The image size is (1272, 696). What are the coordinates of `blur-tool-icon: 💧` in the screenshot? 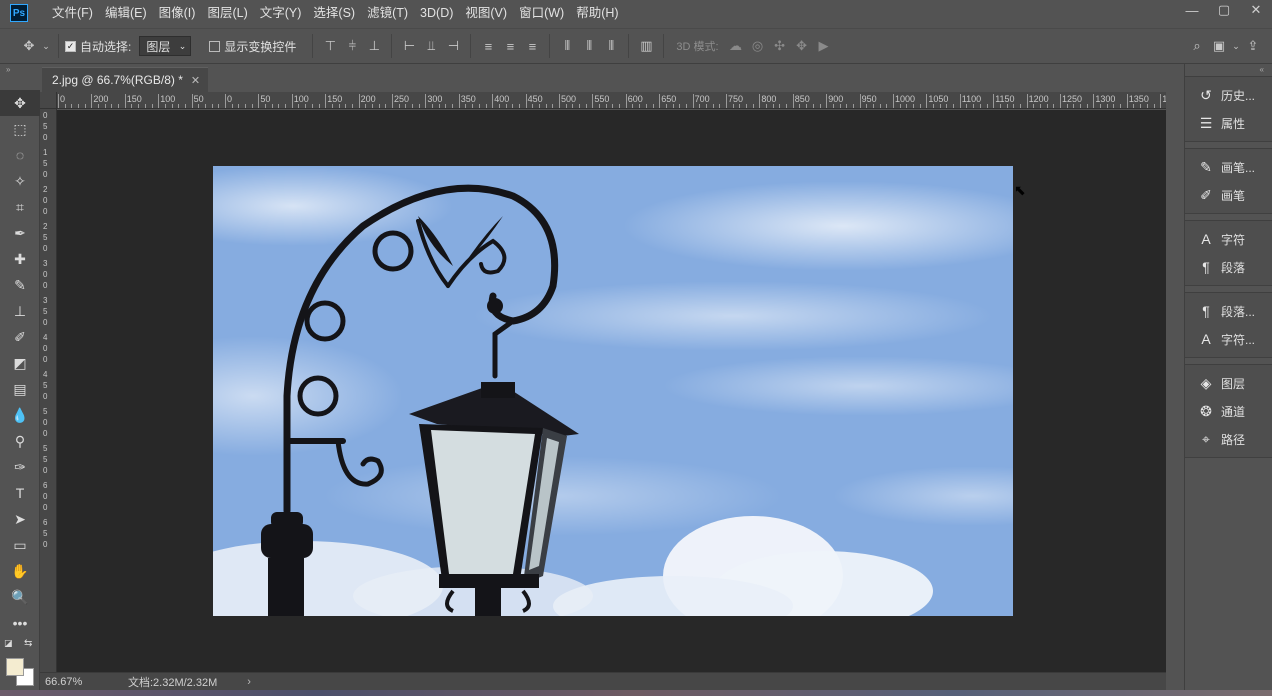 It's located at (20, 415).